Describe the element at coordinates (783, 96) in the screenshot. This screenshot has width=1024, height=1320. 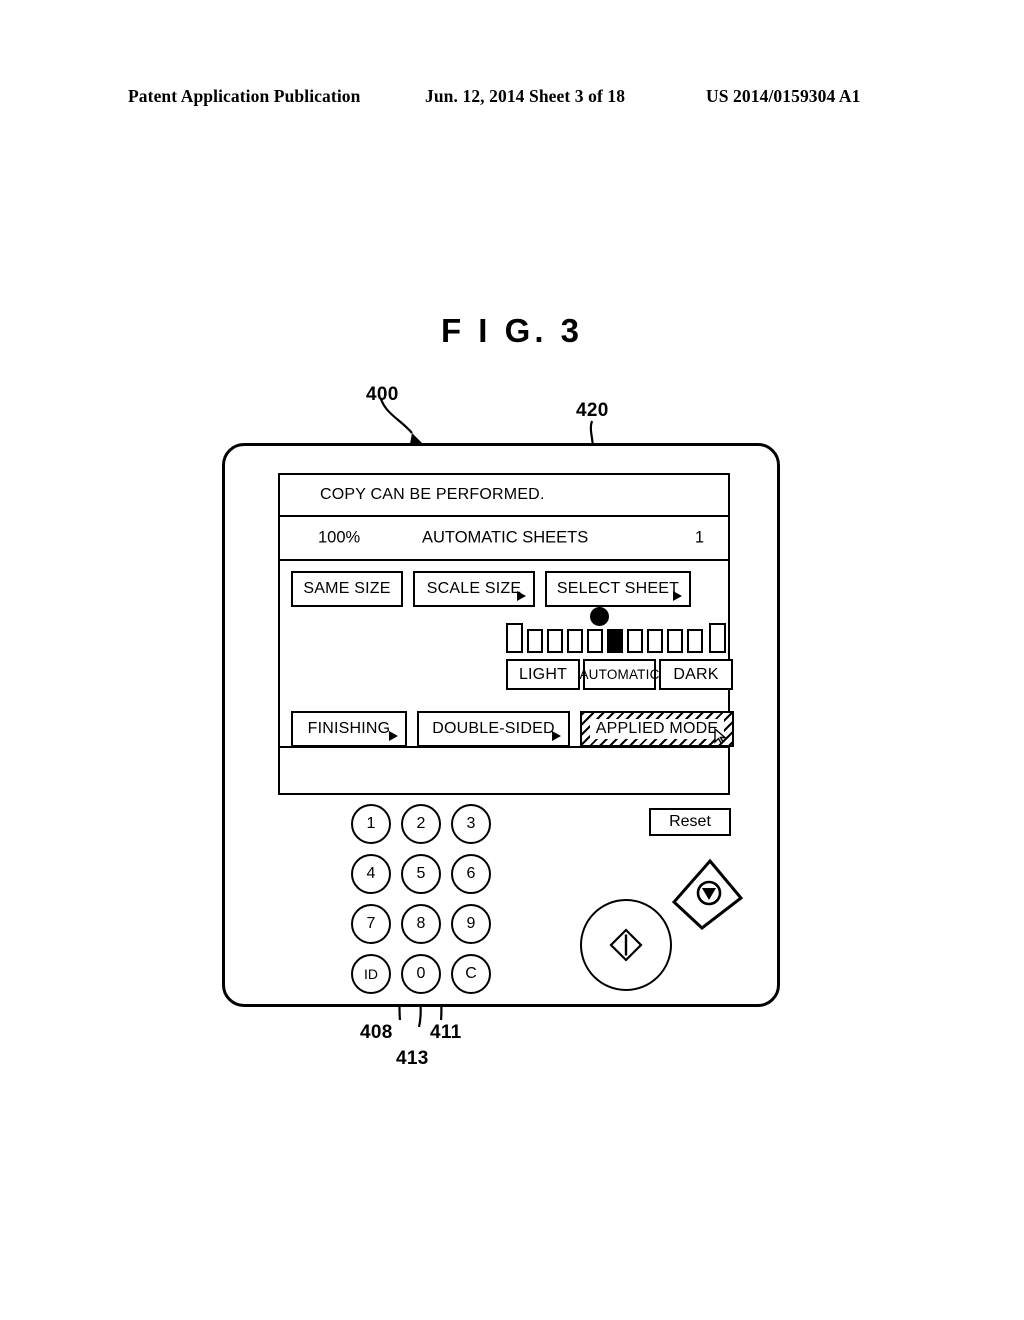
I see `patent-number: US 2014/0159304 A1` at that location.